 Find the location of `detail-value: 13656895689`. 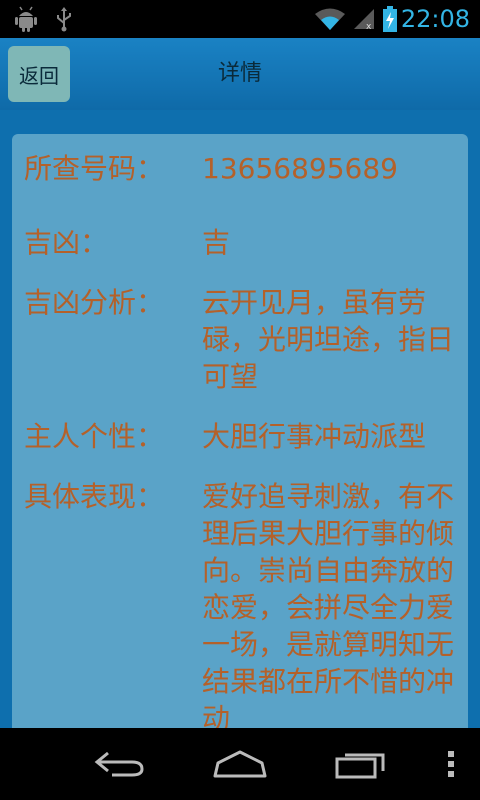

detail-value: 13656895689 is located at coordinates (300, 168).